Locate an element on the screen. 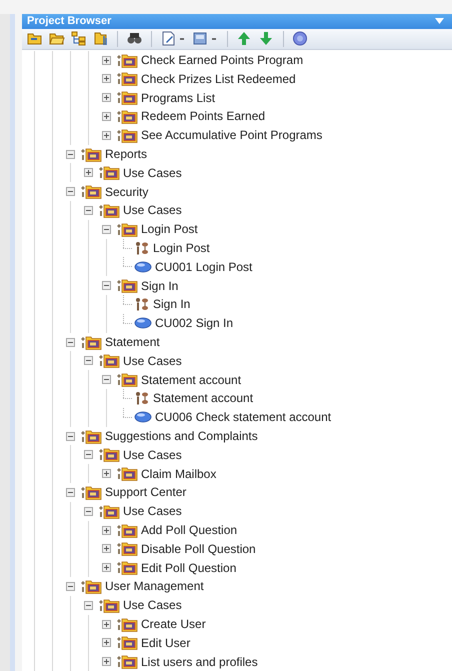  tree-item-label: CU006 Check statement account is located at coordinates (243, 417).